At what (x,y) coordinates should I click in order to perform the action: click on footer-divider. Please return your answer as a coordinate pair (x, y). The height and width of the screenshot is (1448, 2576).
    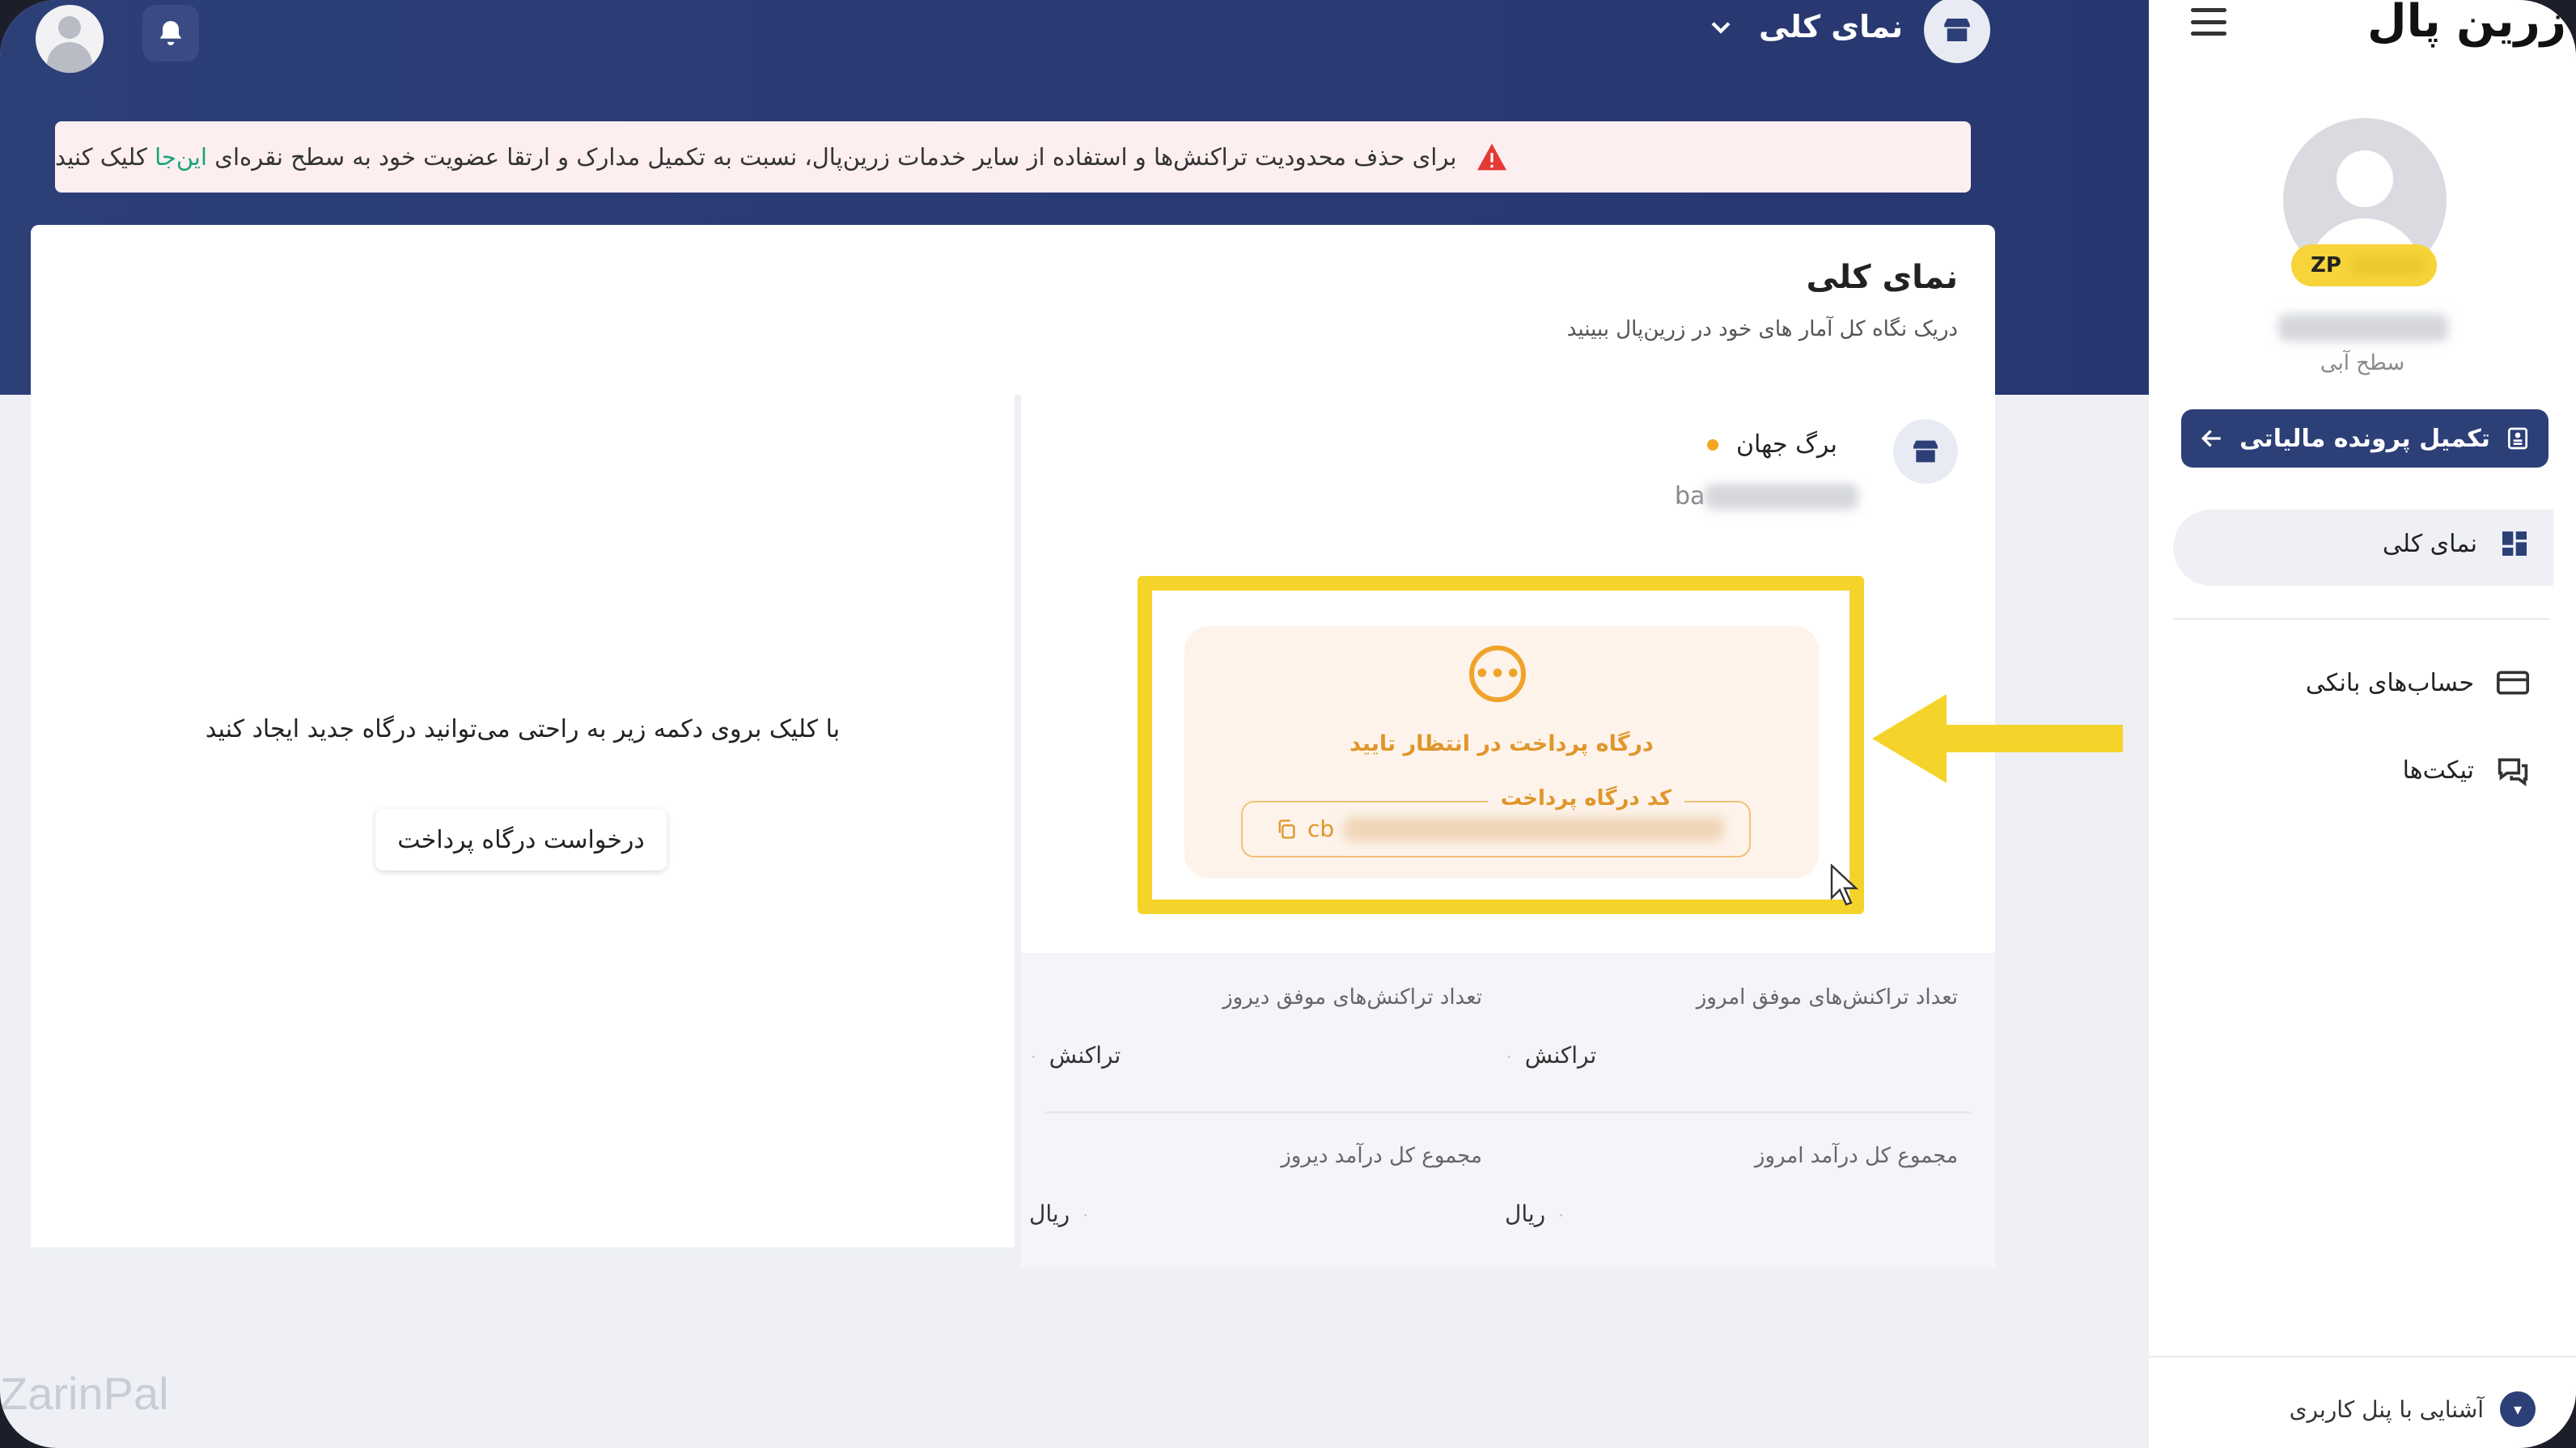
    Looking at the image, I should click on (2362, 1357).